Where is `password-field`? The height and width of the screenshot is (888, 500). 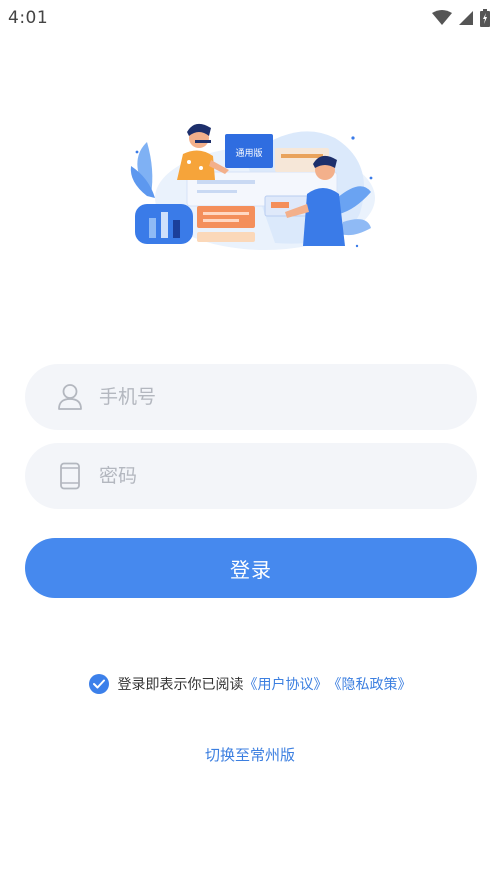
password-field is located at coordinates (251, 476).